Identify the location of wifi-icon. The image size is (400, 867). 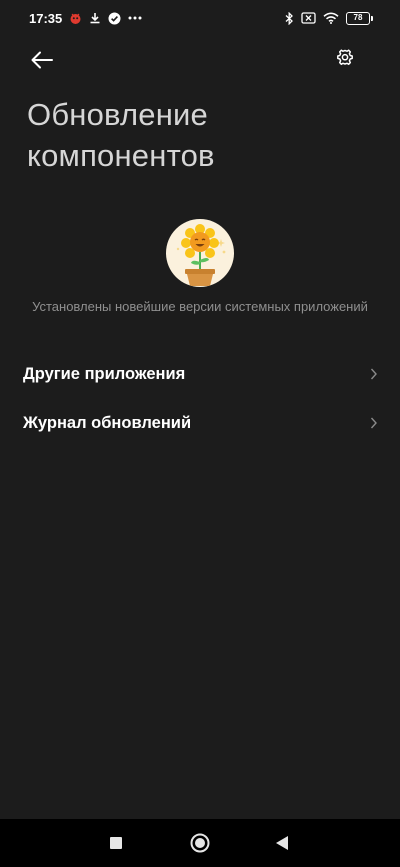
(331, 18).